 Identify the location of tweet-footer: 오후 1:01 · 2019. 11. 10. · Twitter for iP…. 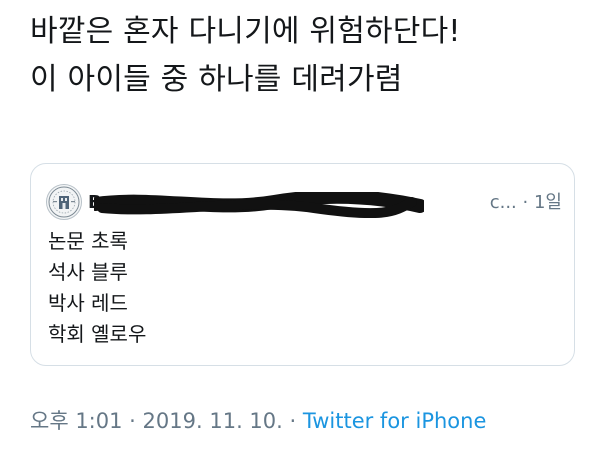
(258, 421).